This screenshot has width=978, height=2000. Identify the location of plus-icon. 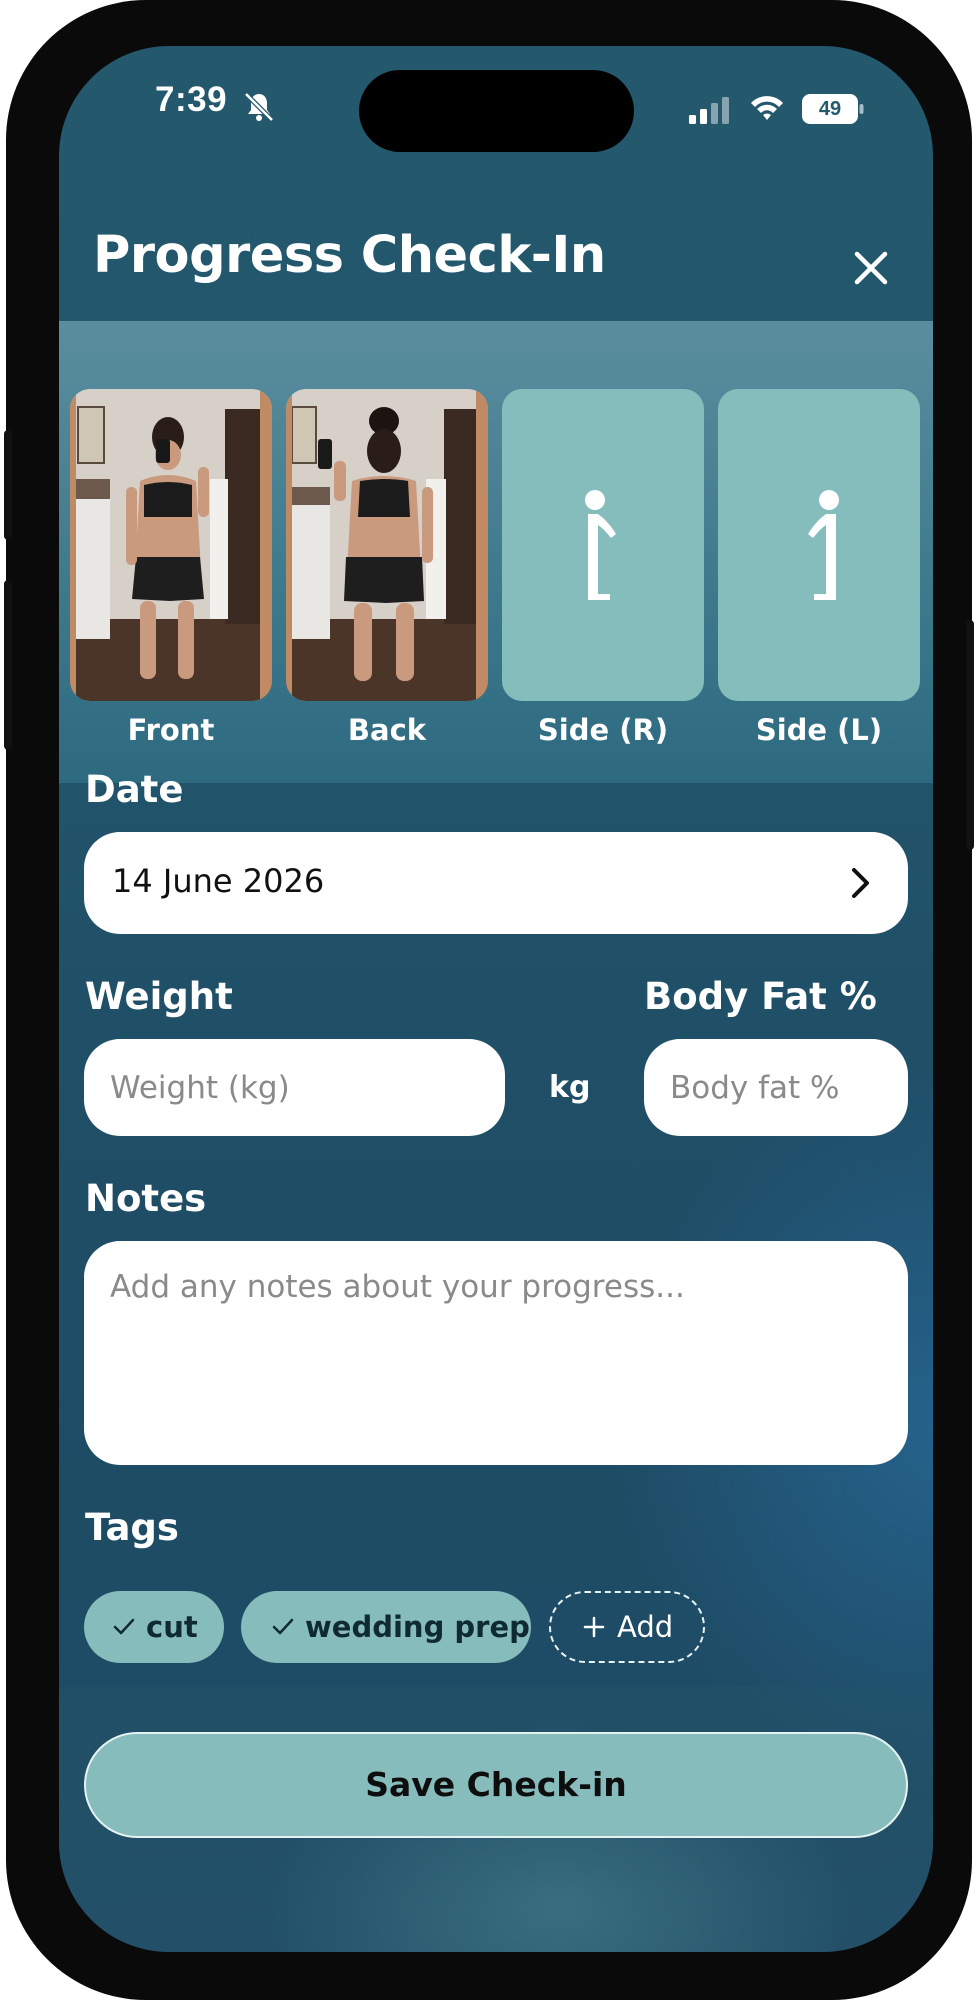
(594, 1627).